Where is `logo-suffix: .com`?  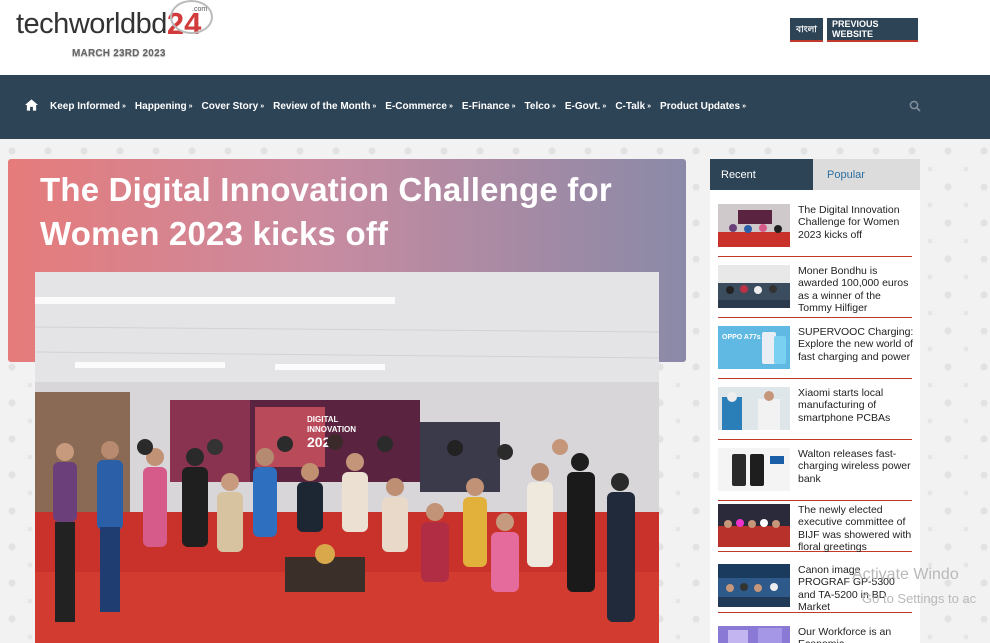 logo-suffix: .com is located at coordinates (200, 9).